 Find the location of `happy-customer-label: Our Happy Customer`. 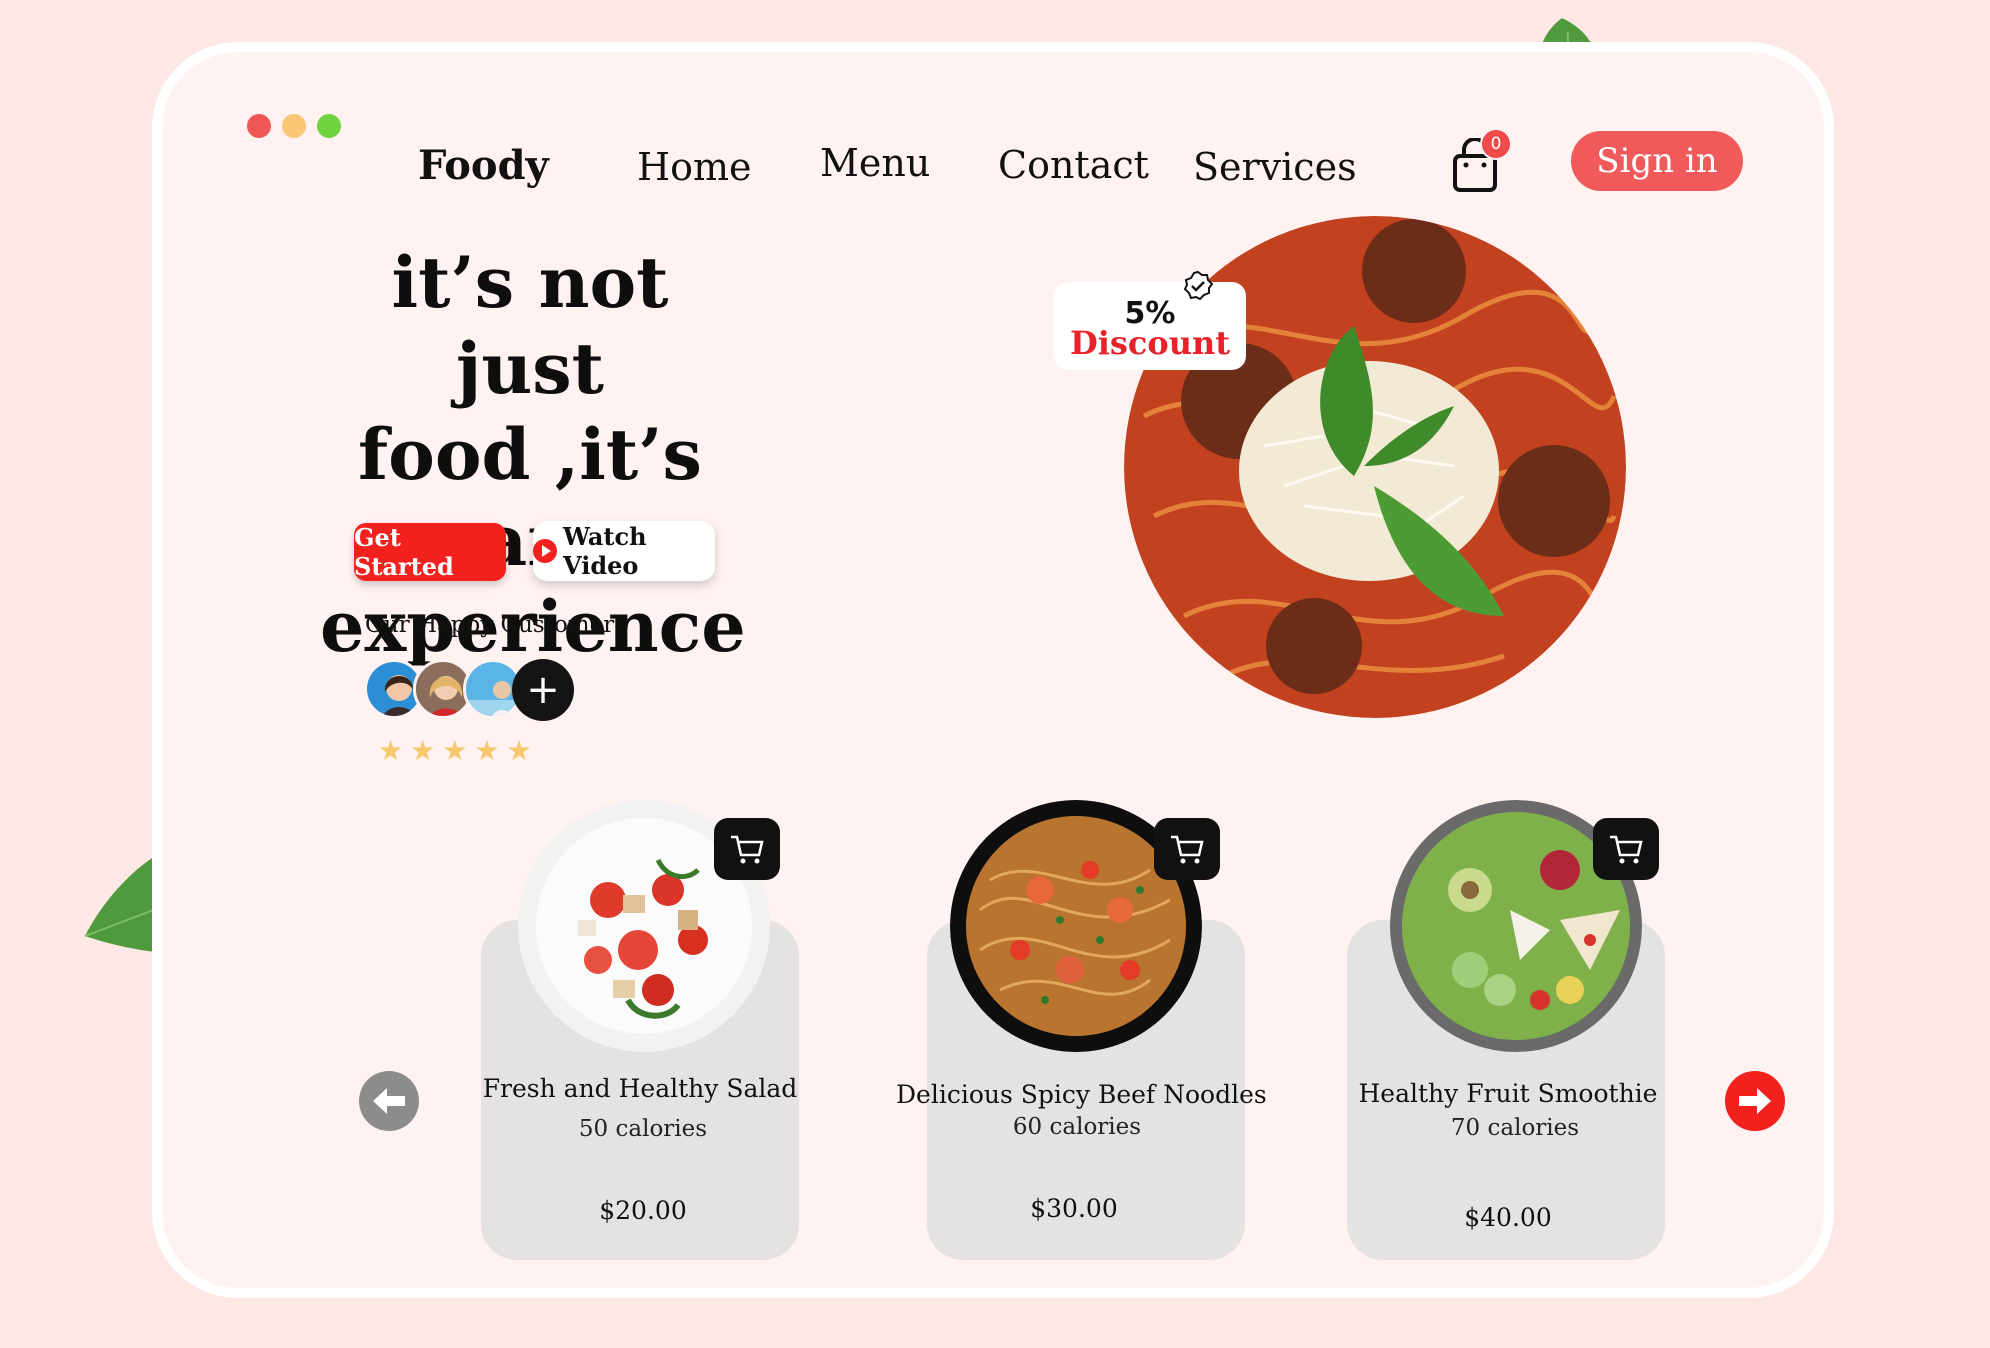

happy-customer-label: Our Happy Customer is located at coordinates (490, 625).